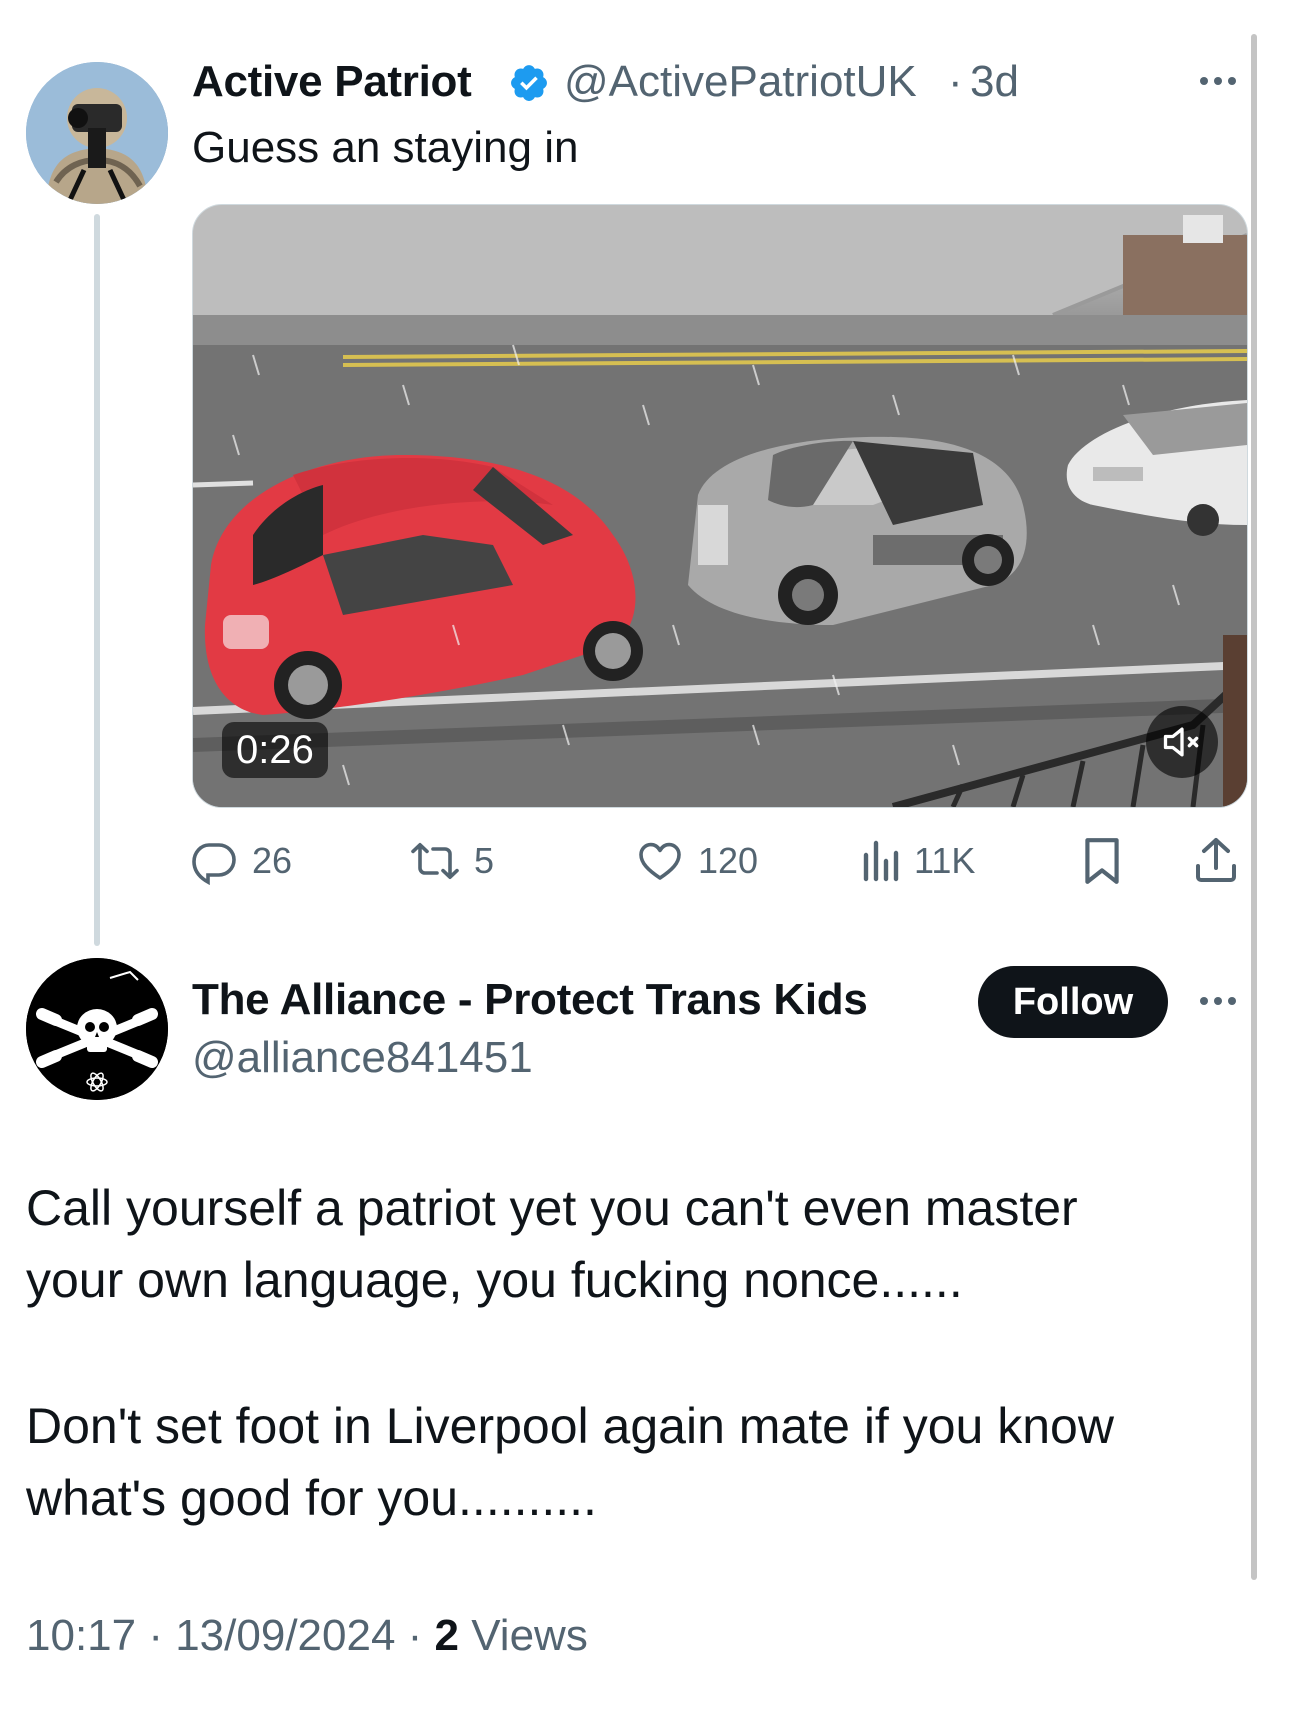  I want to click on avatar-the-alliance, so click(97, 1029).